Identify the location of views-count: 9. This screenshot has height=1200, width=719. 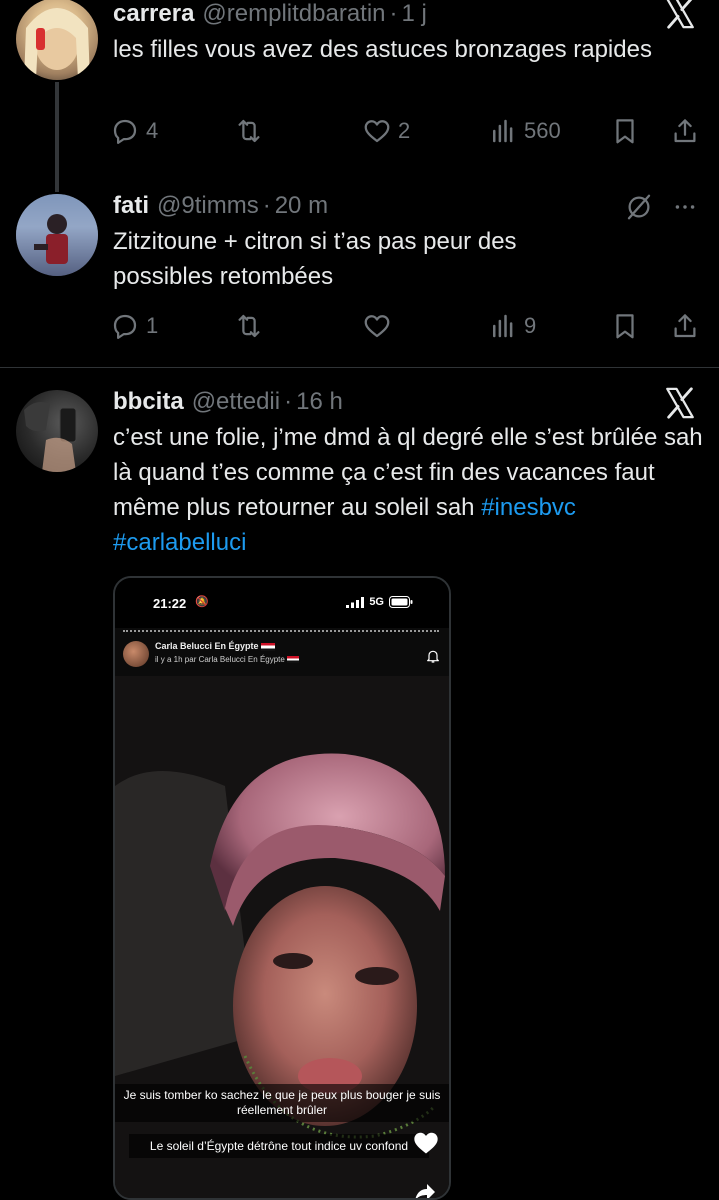
(530, 325).